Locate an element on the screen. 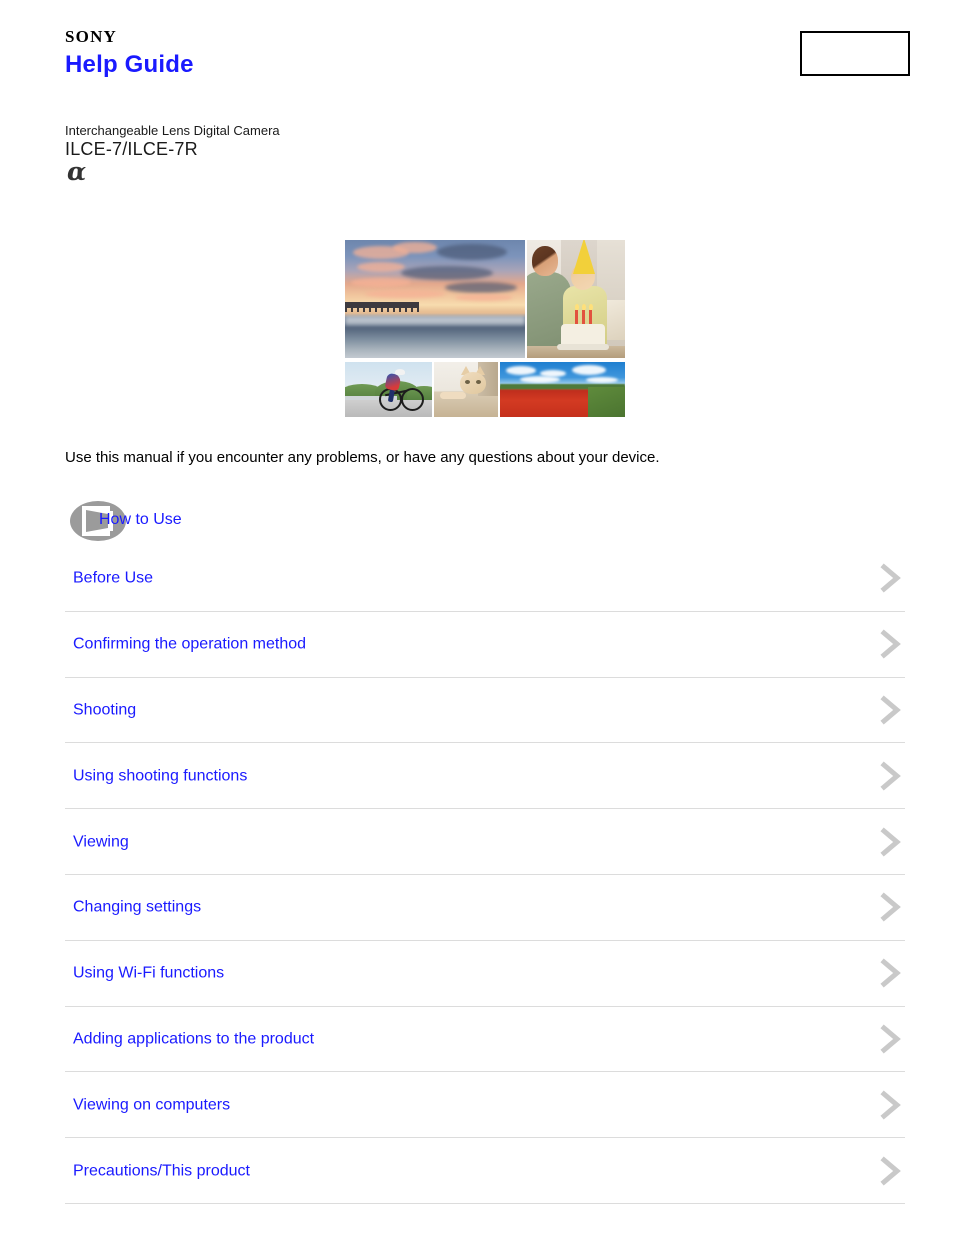 Image resolution: width=954 pixels, height=1235 pixels. category-link: Shooting is located at coordinates (104, 709).